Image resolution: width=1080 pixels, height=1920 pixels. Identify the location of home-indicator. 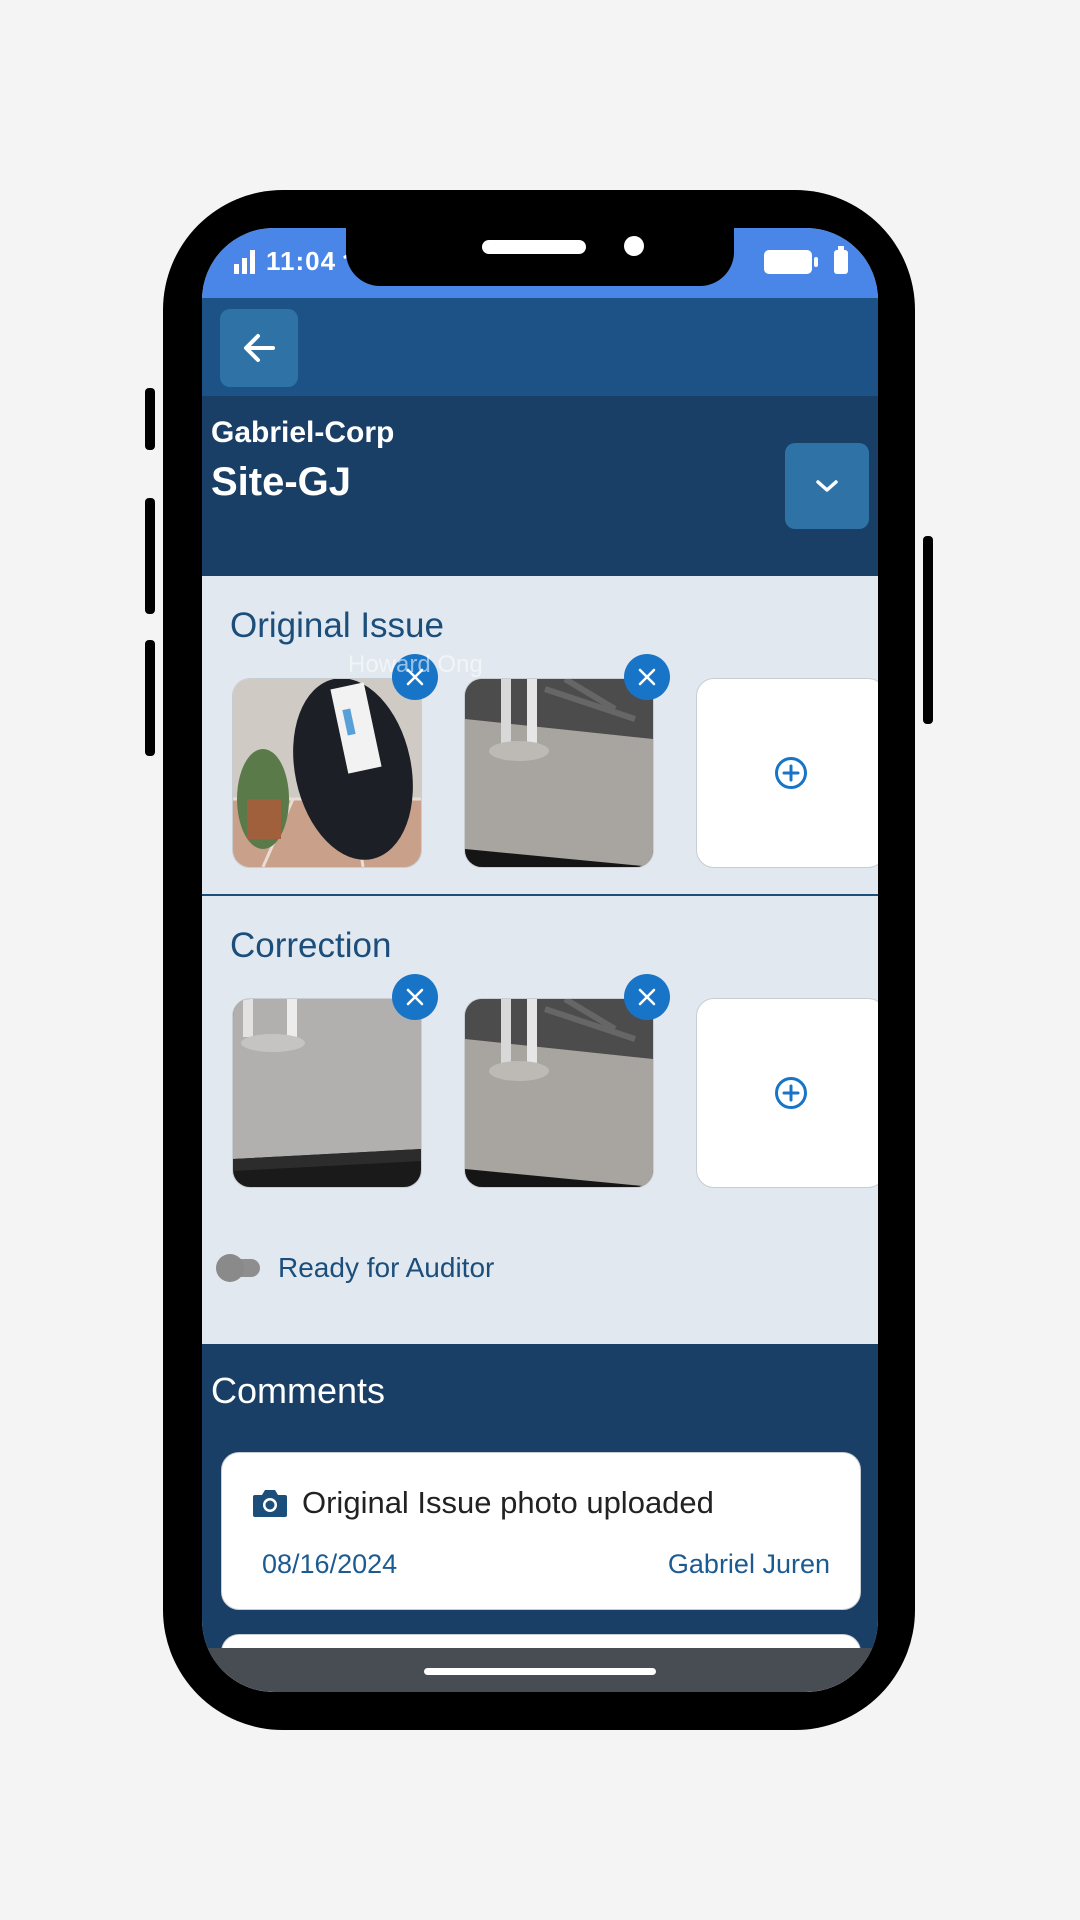
(540, 1671).